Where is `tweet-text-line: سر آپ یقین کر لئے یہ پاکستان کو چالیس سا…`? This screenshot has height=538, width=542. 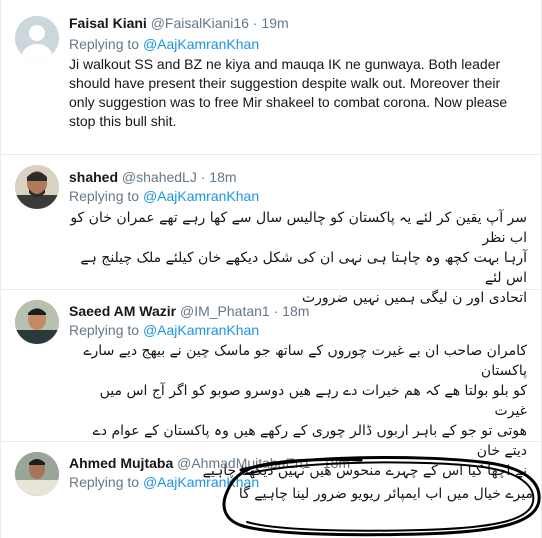
tweet-text-line: سر آپ یقین کر لئے یہ پاکستان کو چالیس سا… is located at coordinates (298, 228).